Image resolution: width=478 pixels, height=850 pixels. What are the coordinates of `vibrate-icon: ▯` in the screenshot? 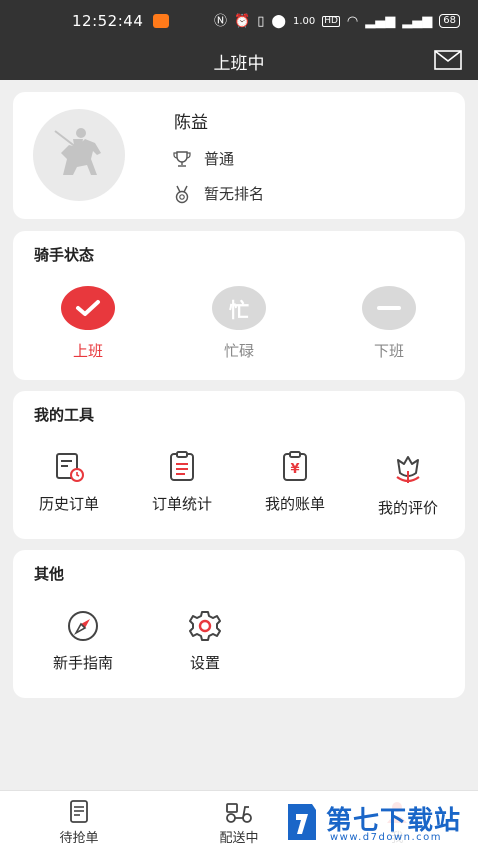 It's located at (261, 21).